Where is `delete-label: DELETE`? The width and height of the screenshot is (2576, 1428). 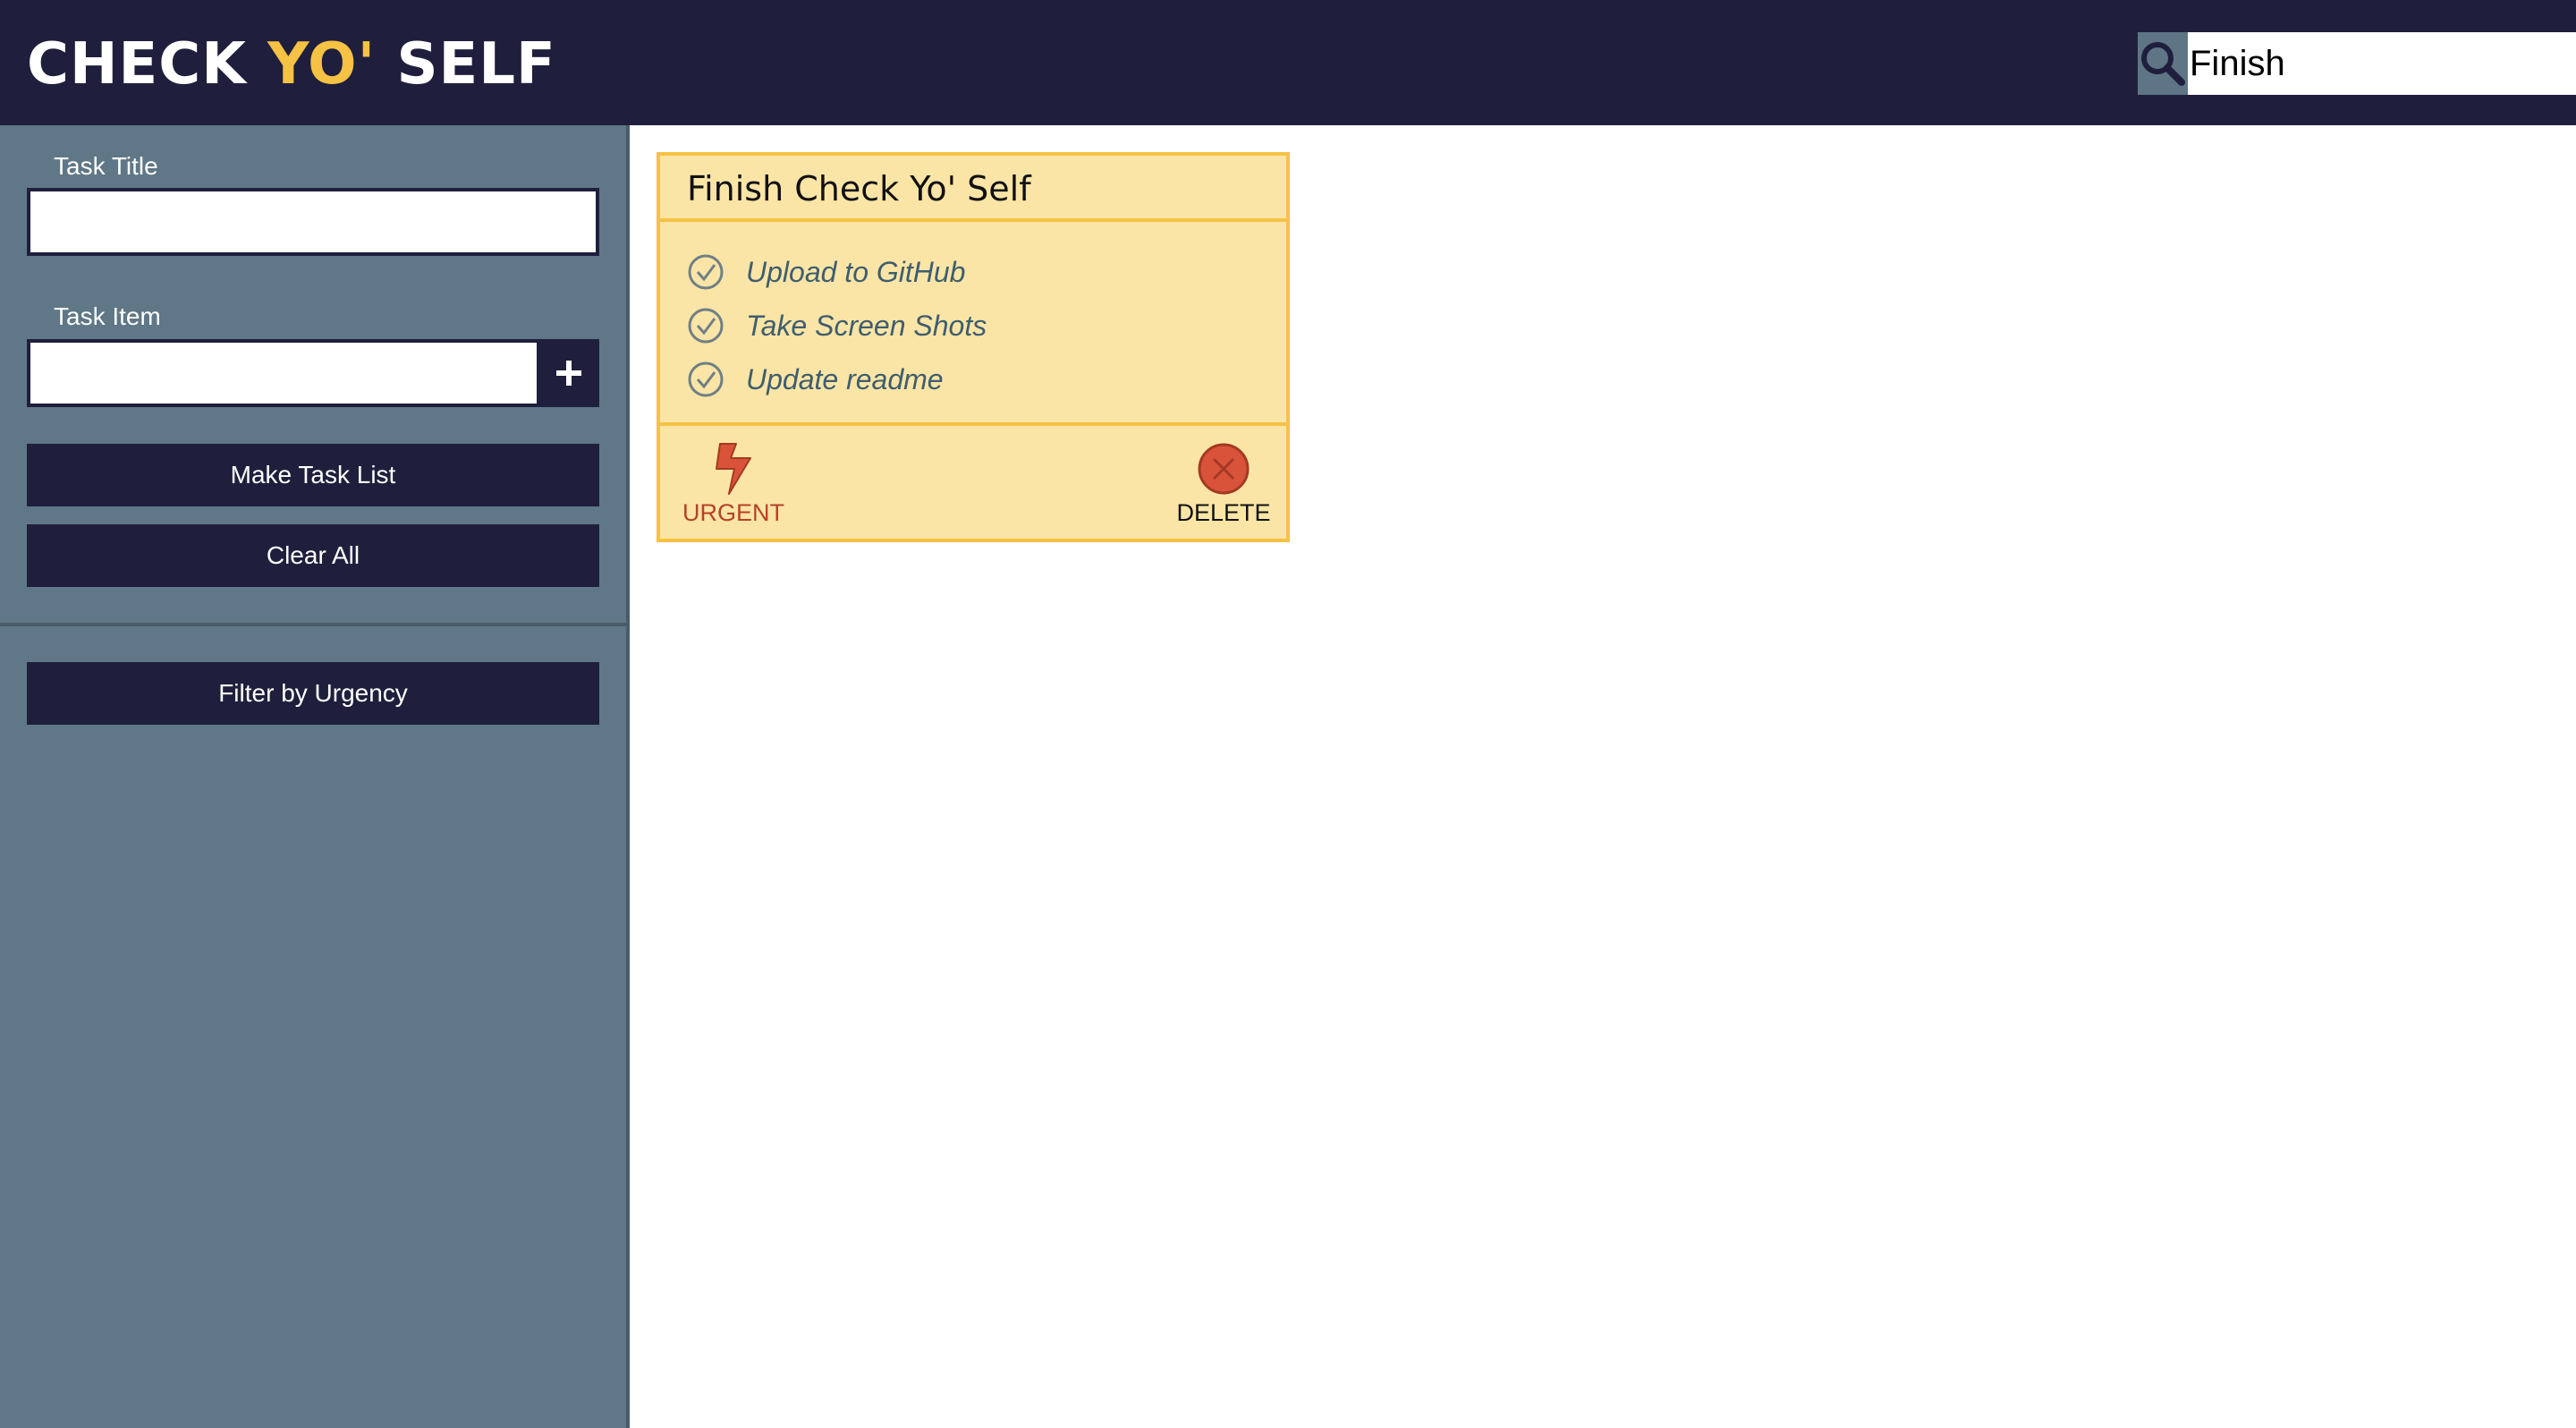
delete-label: DELETE is located at coordinates (1223, 512).